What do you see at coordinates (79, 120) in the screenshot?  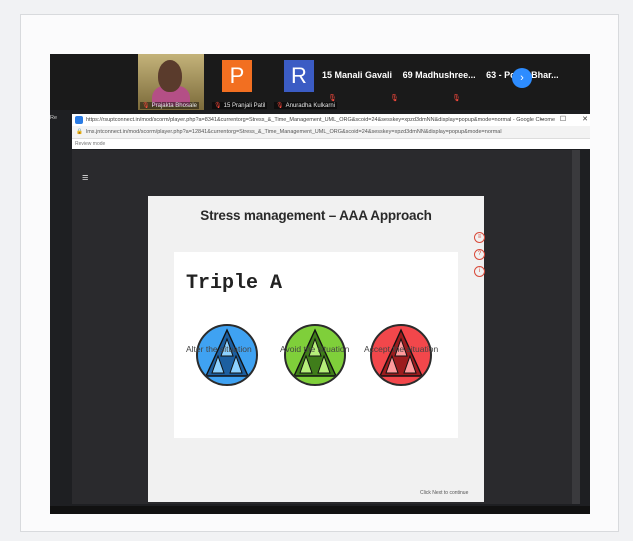 I see `browser-icon` at bounding box center [79, 120].